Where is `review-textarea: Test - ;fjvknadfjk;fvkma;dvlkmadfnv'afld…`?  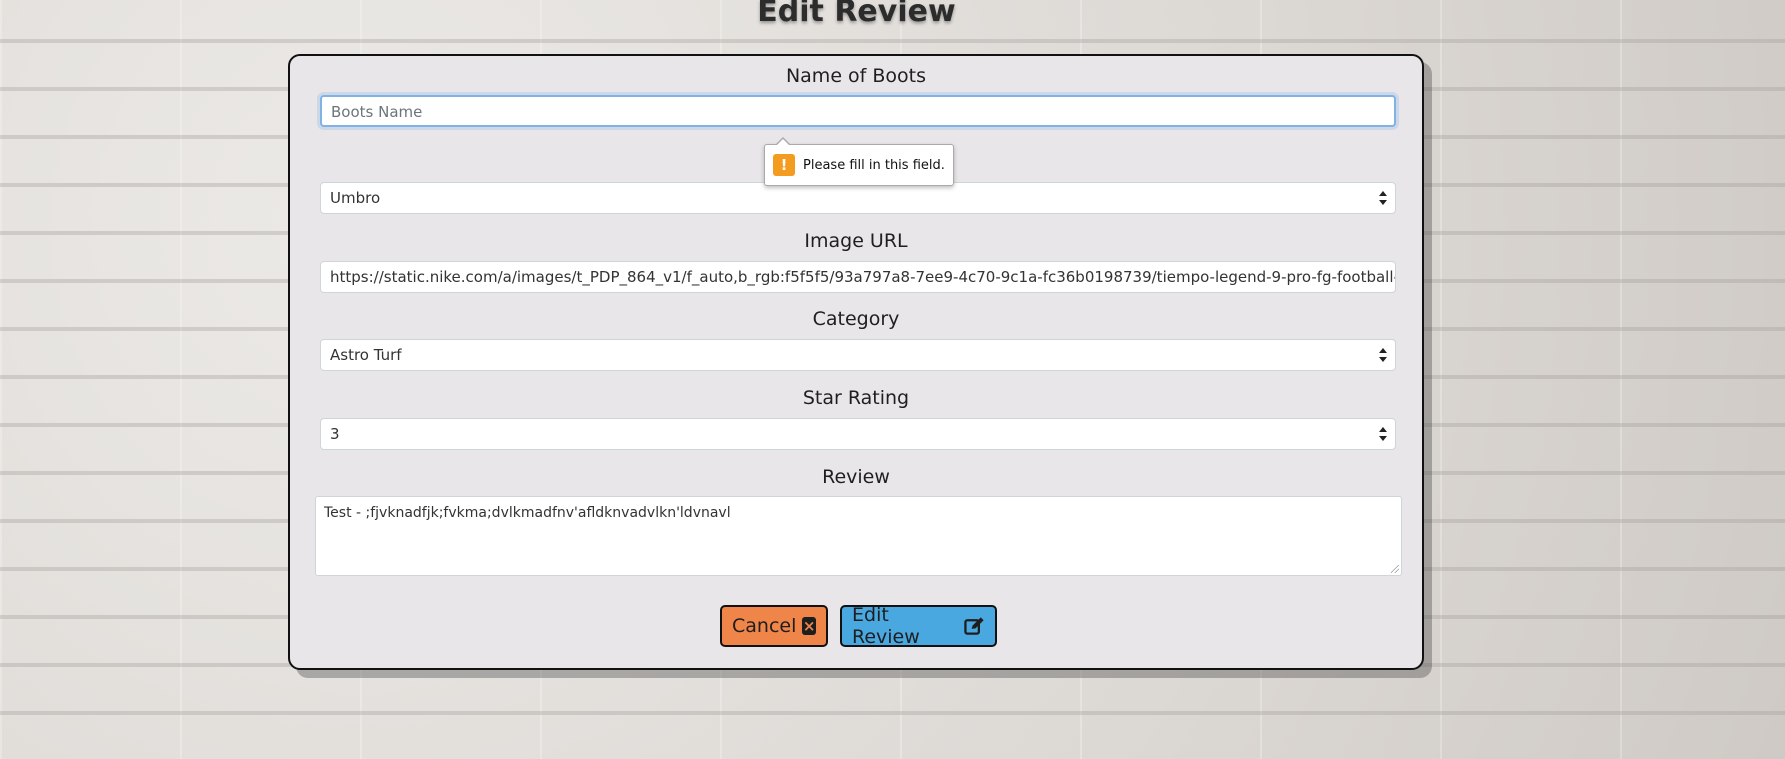
review-textarea: Test - ;fjvknadfjk;fvkma;dvlkmadfnv'afld… is located at coordinates (858, 536).